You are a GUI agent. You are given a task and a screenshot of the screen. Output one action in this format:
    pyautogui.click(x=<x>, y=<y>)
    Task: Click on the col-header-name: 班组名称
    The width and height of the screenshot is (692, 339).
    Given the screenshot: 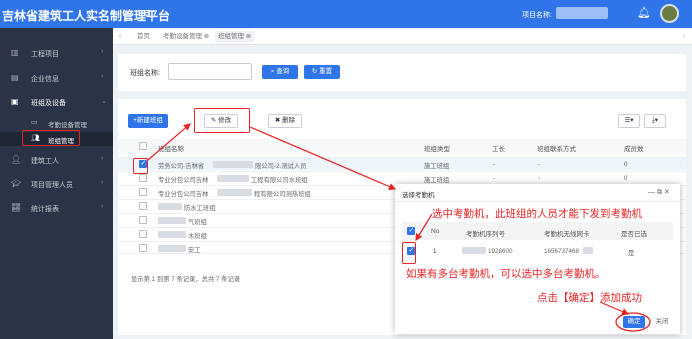 What is the action you would take?
    pyautogui.click(x=171, y=149)
    